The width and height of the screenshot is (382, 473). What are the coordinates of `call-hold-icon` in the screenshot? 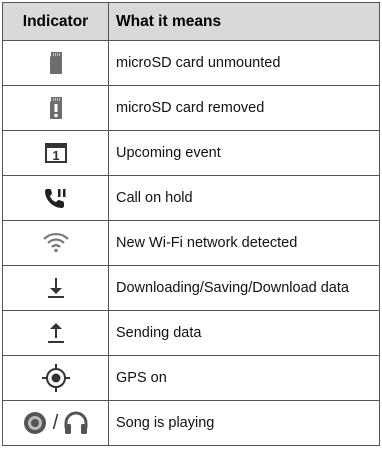 It's located at (56, 198).